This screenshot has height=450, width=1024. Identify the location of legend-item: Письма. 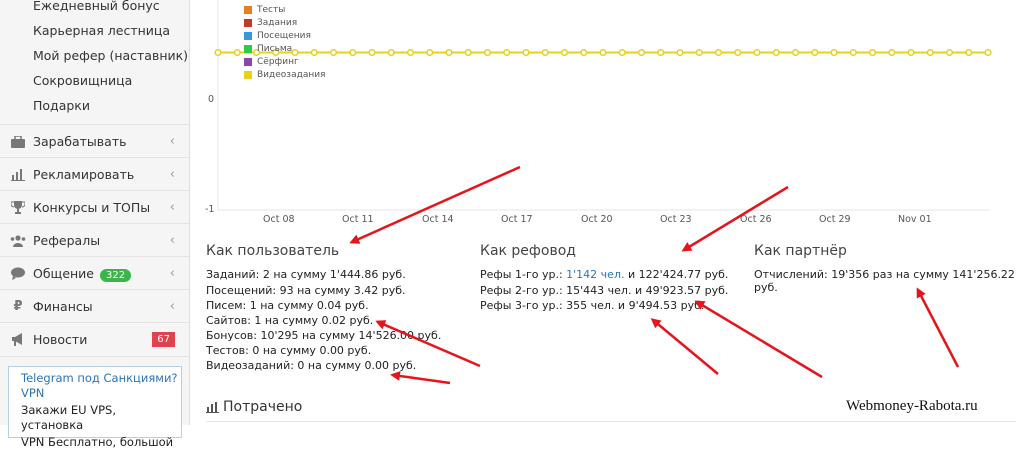
(284, 48).